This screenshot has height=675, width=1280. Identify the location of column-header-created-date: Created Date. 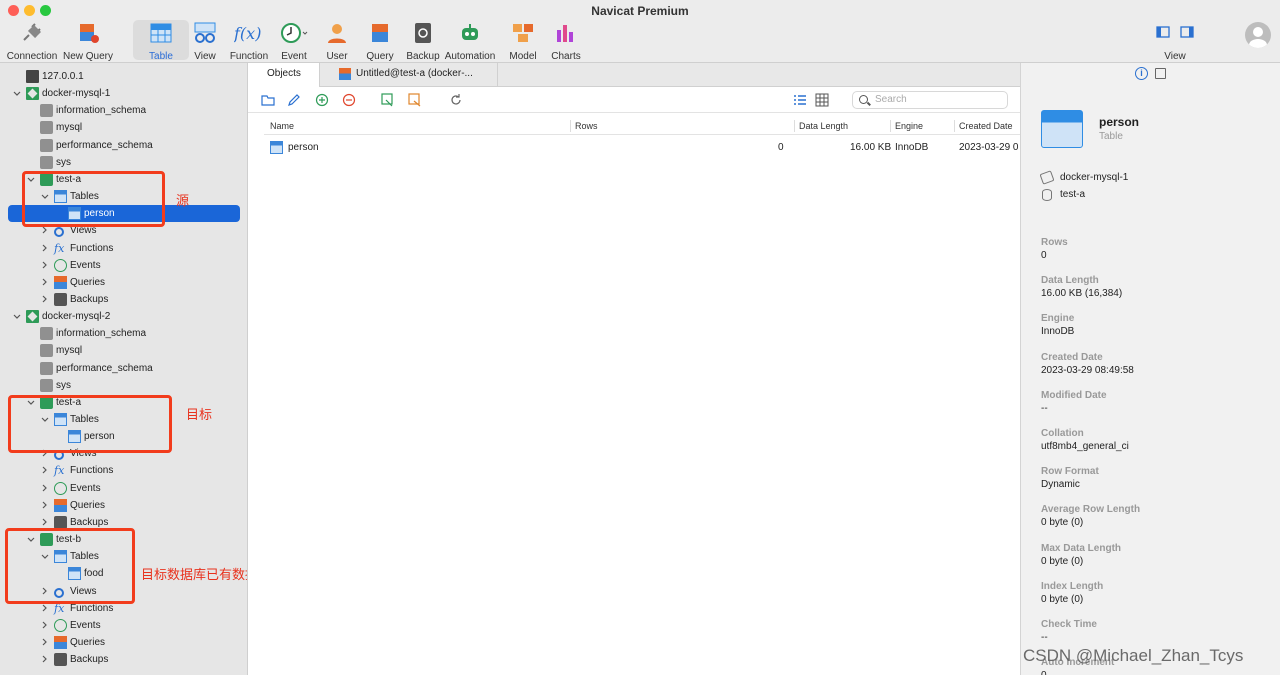
(987, 126).